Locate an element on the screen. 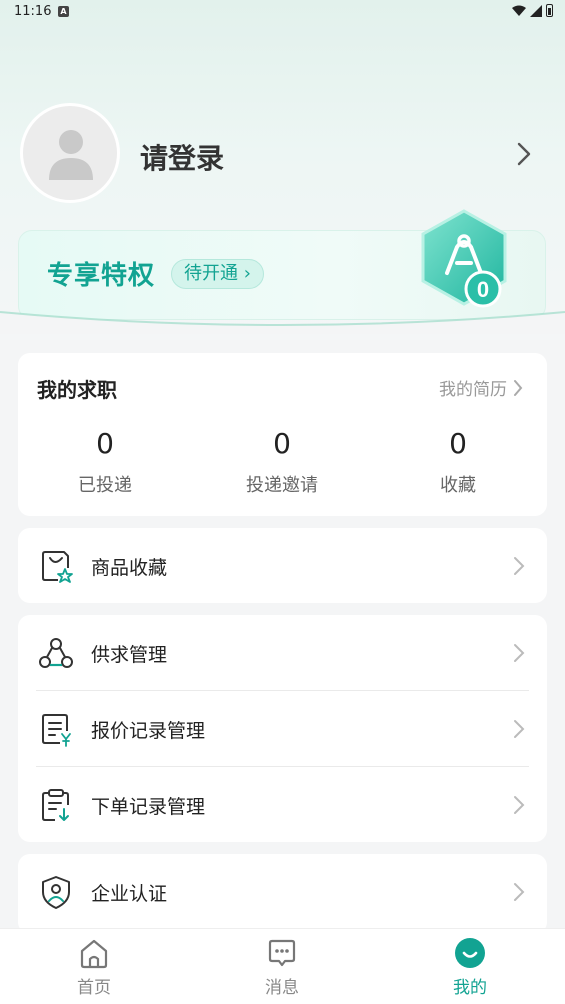 This screenshot has height=1004, width=565. vip-title: 专享特权 is located at coordinates (101, 276).